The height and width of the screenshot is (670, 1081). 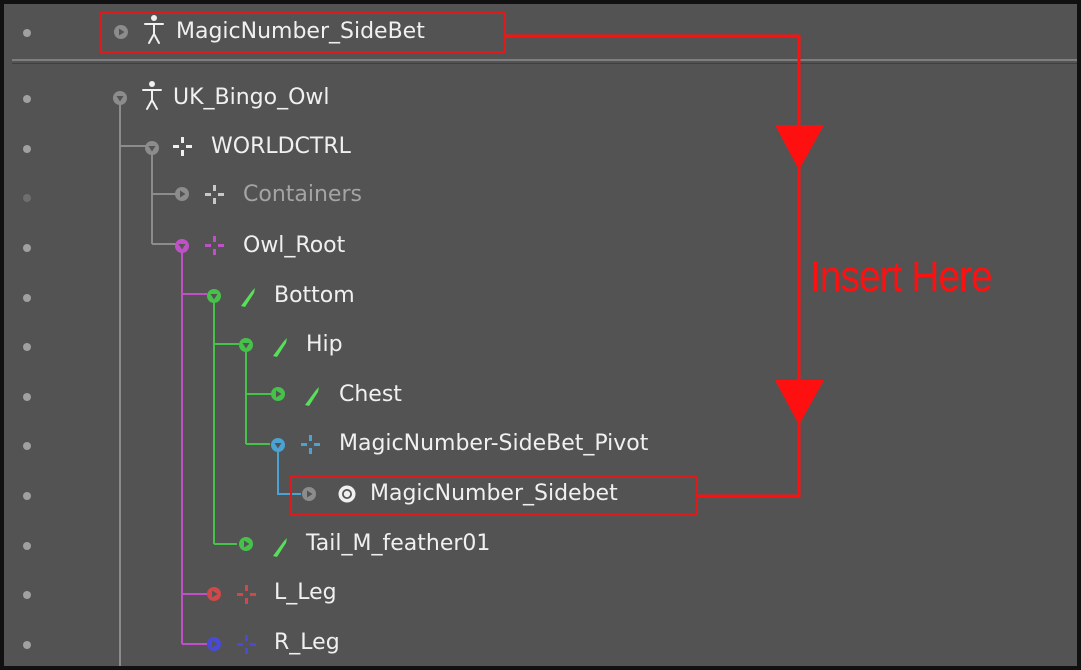 I want to click on row-label-bottom: Bottom, so click(x=314, y=296).